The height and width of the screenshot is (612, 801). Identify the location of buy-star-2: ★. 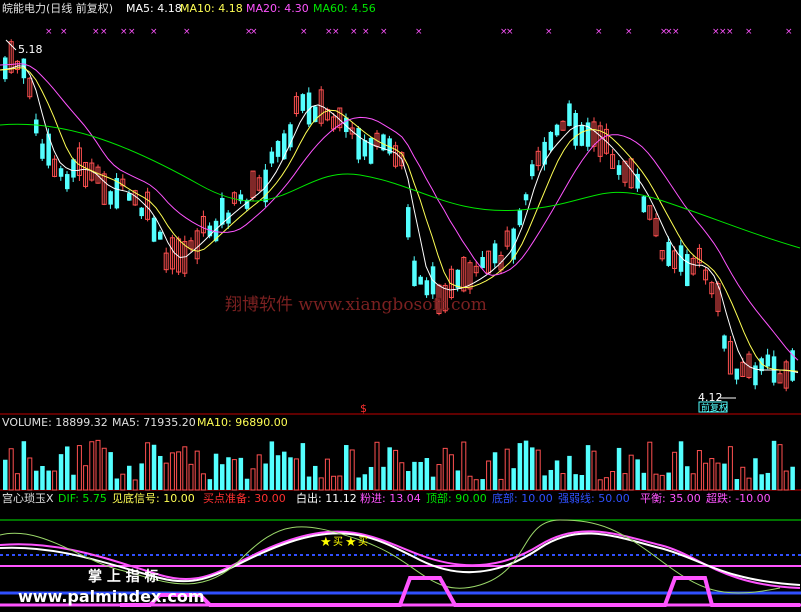
(351, 542).